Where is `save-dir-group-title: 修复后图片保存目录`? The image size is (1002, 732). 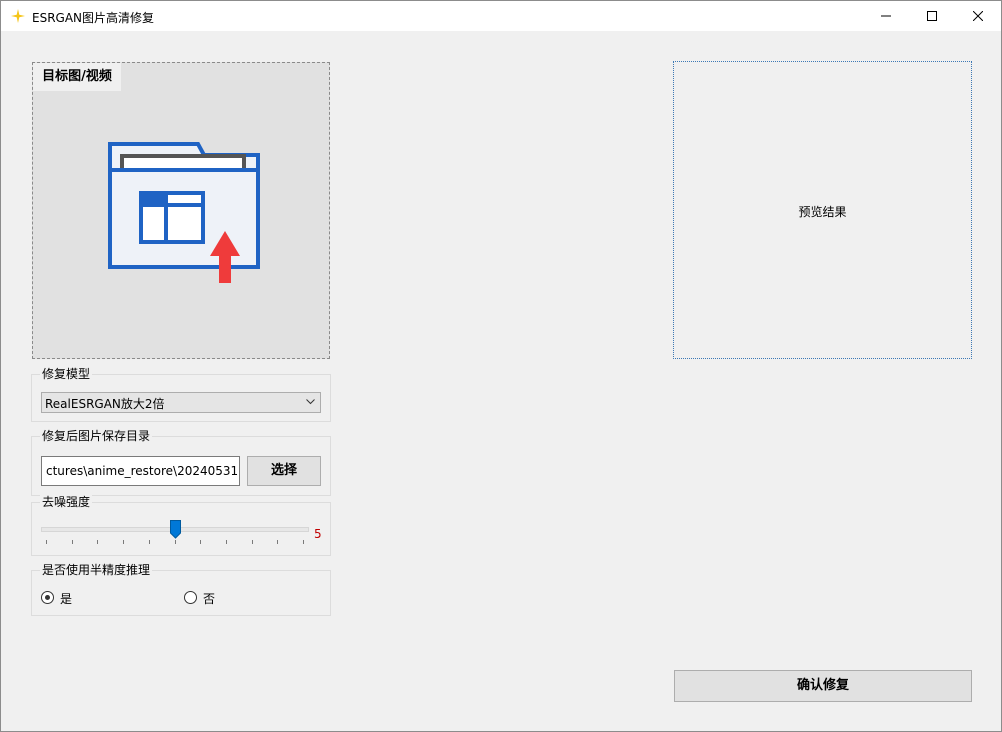 save-dir-group-title: 修复后图片保存目录 is located at coordinates (96, 436).